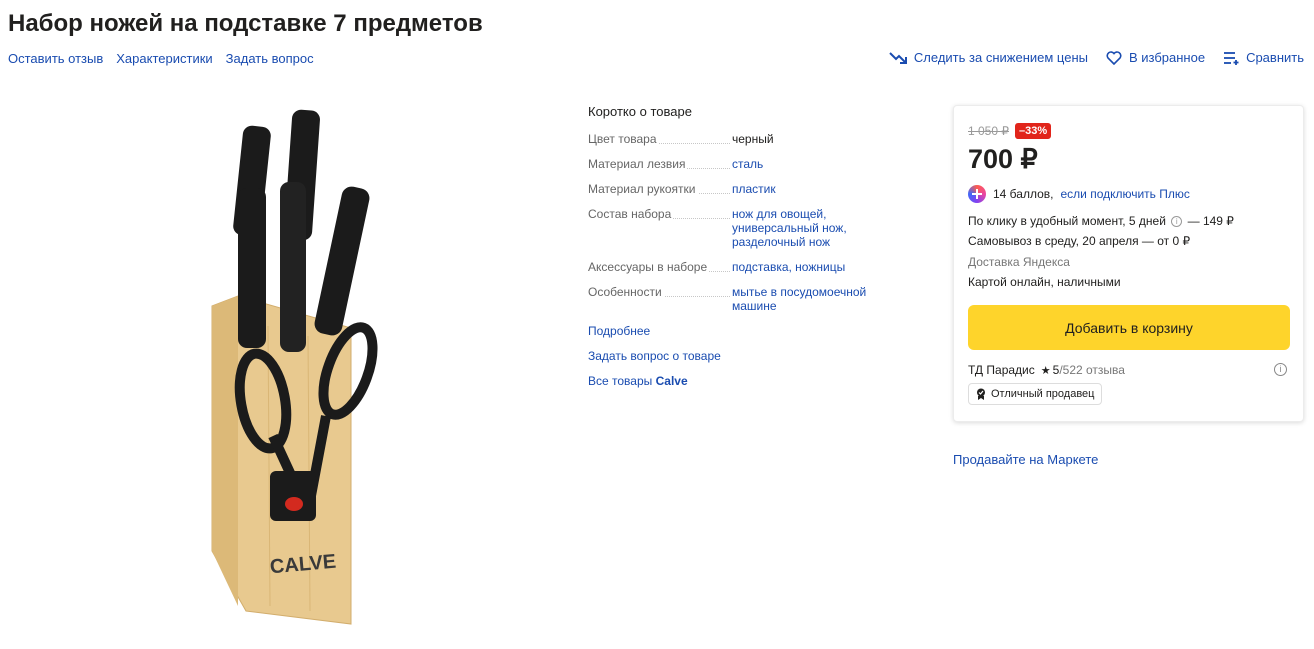  Describe the element at coordinates (638, 164) in the screenshot. I see `spec-key-label: Материал лезвия` at that location.